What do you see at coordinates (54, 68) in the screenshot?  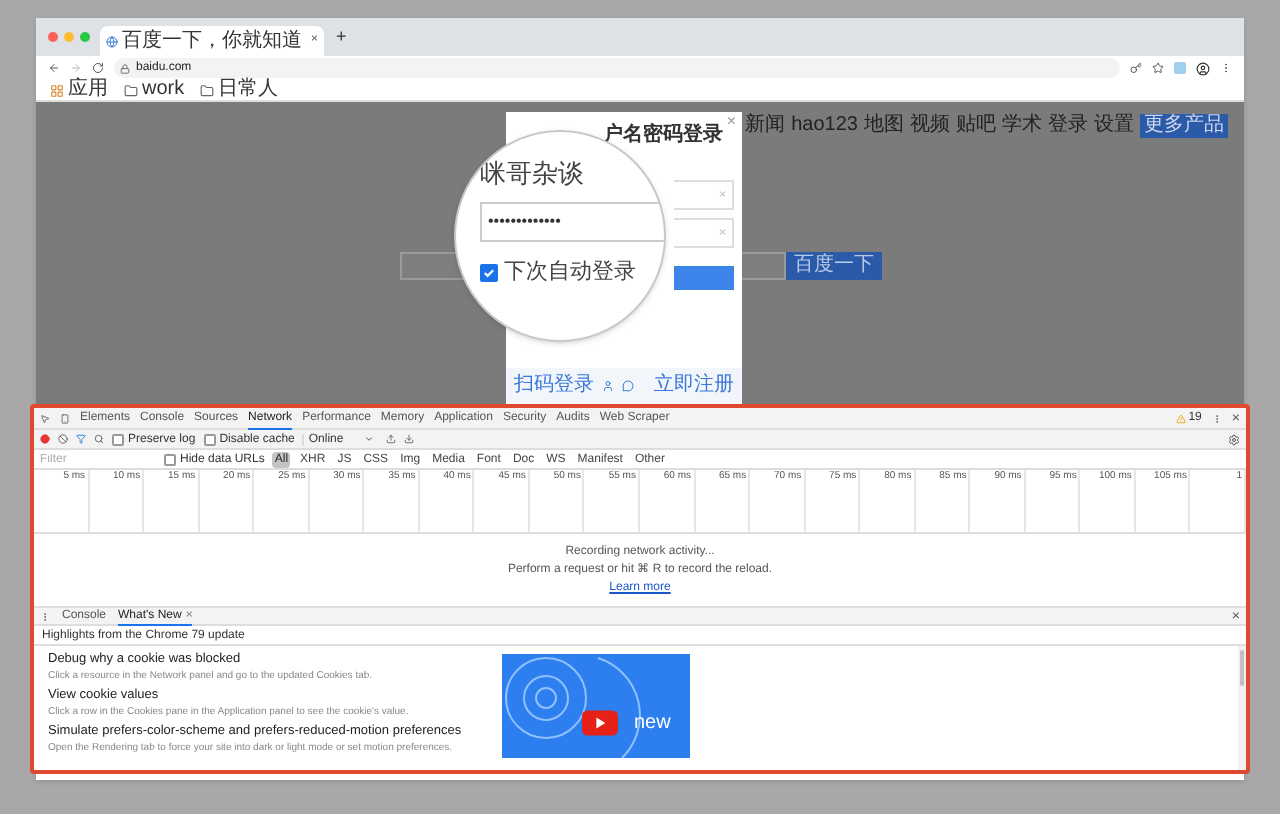 I see `back-icon` at bounding box center [54, 68].